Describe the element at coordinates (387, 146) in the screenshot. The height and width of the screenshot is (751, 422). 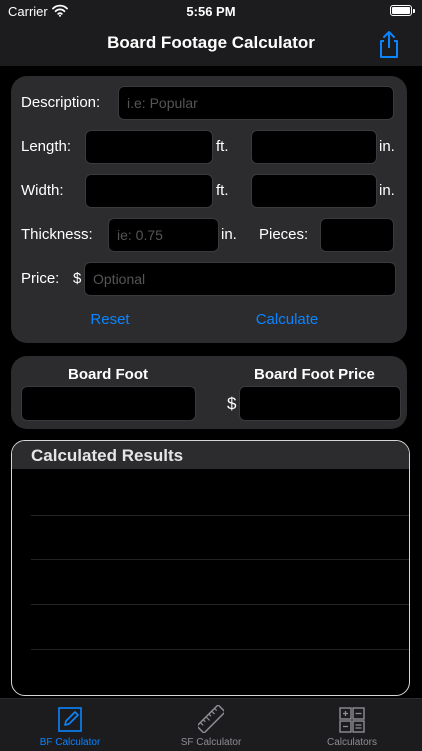
I see `length-in-unit: in.` at that location.